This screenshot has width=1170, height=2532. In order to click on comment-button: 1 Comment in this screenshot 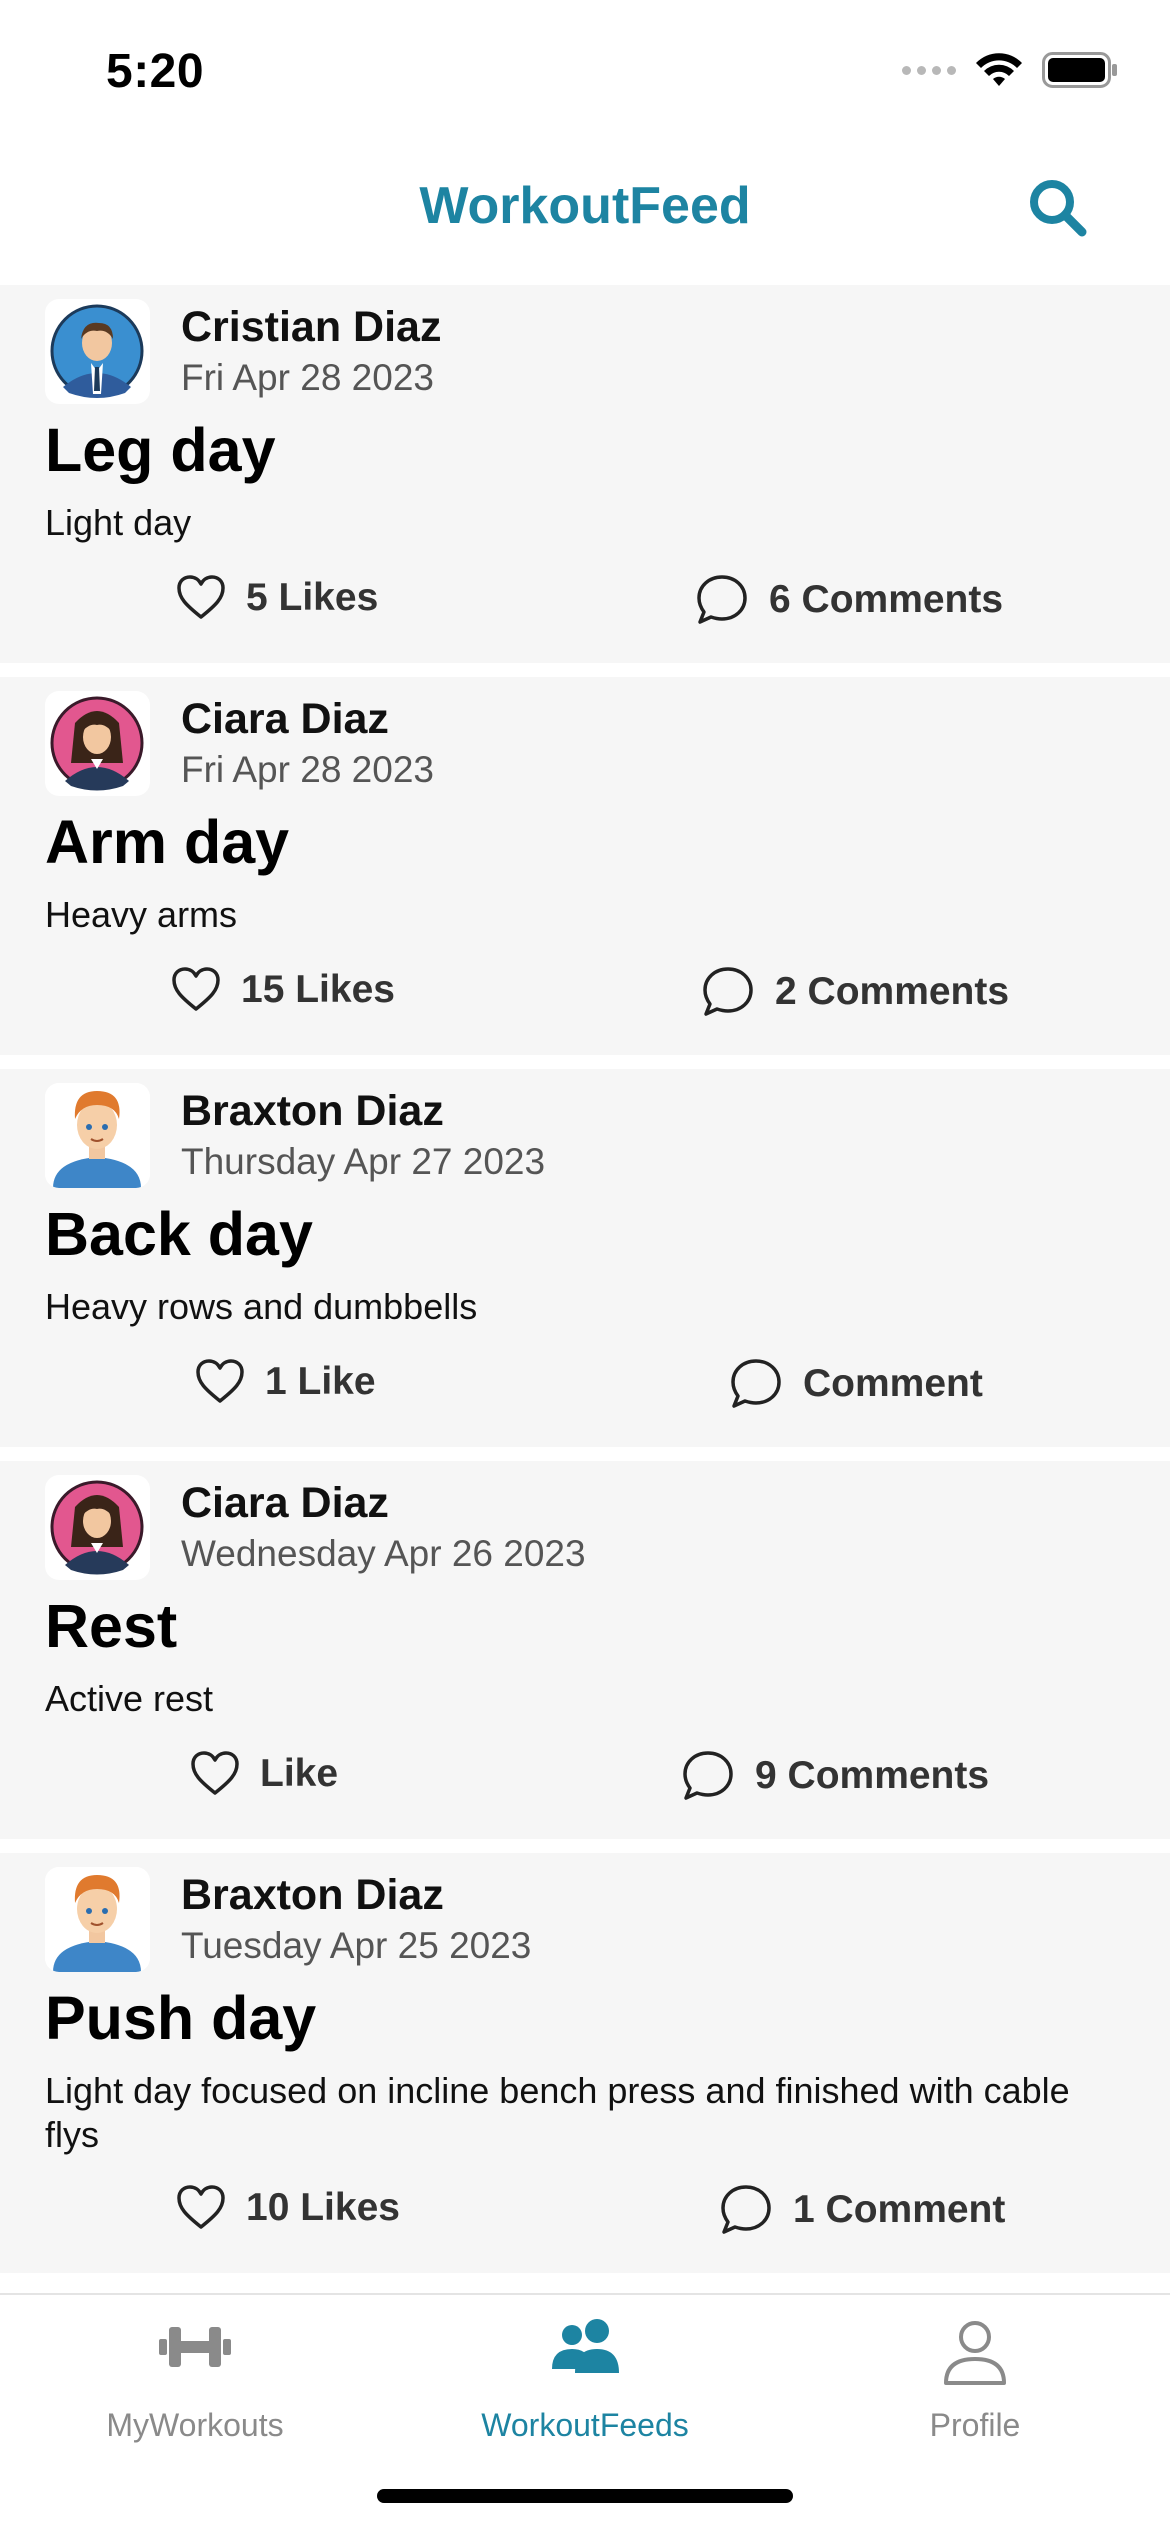, I will do `click(862, 2210)`.